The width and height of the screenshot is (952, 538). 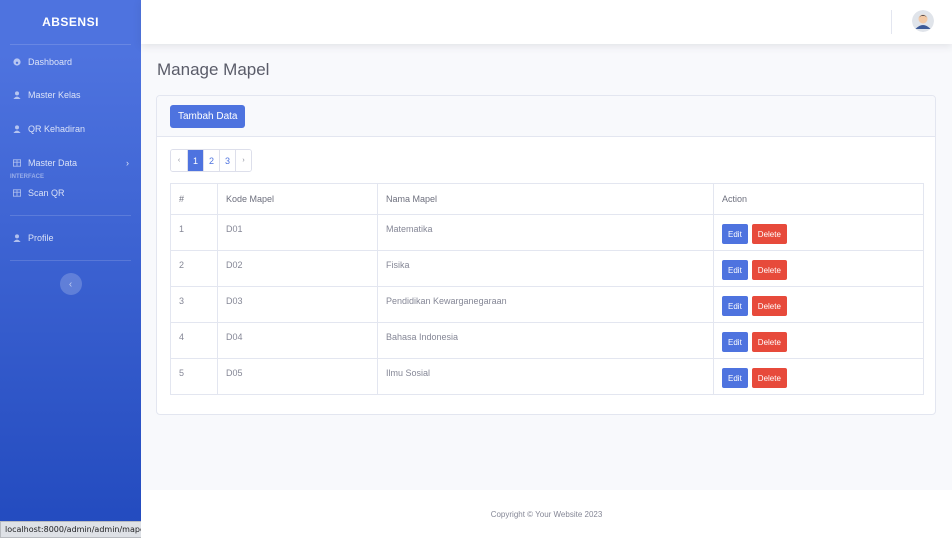 What do you see at coordinates (208, 116) in the screenshot?
I see `add-data-button: Tambah Data` at bounding box center [208, 116].